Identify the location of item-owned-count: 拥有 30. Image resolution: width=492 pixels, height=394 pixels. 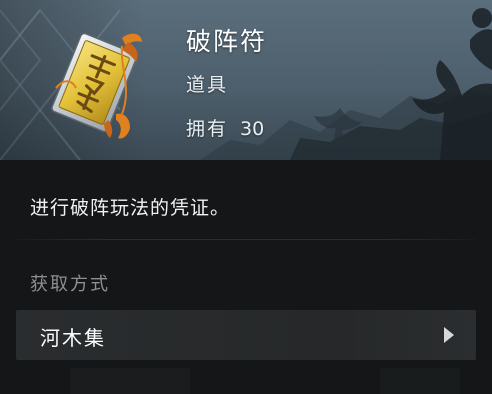
(225, 127).